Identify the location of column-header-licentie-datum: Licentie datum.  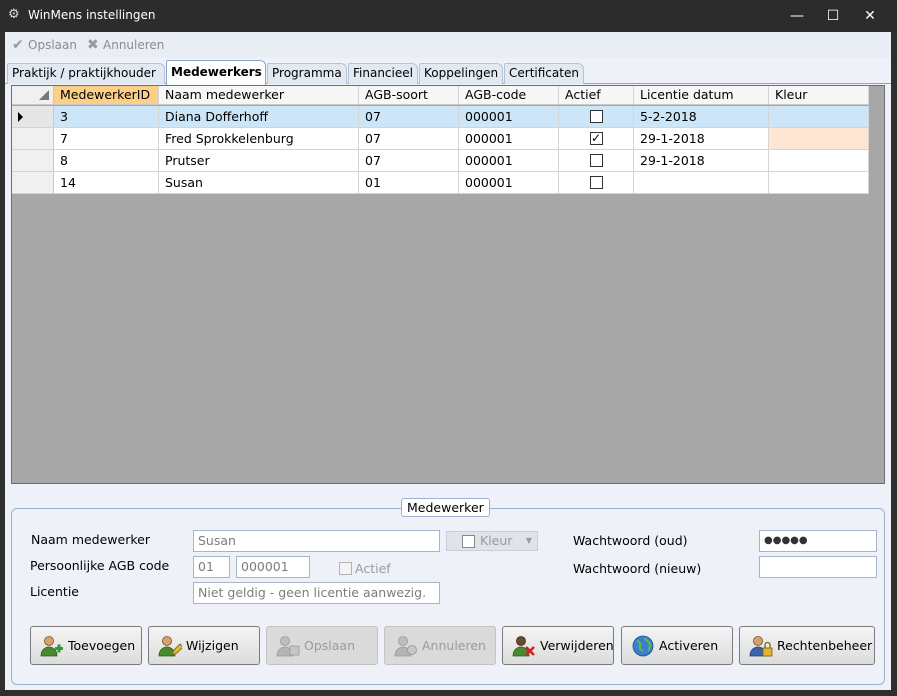
(701, 95).